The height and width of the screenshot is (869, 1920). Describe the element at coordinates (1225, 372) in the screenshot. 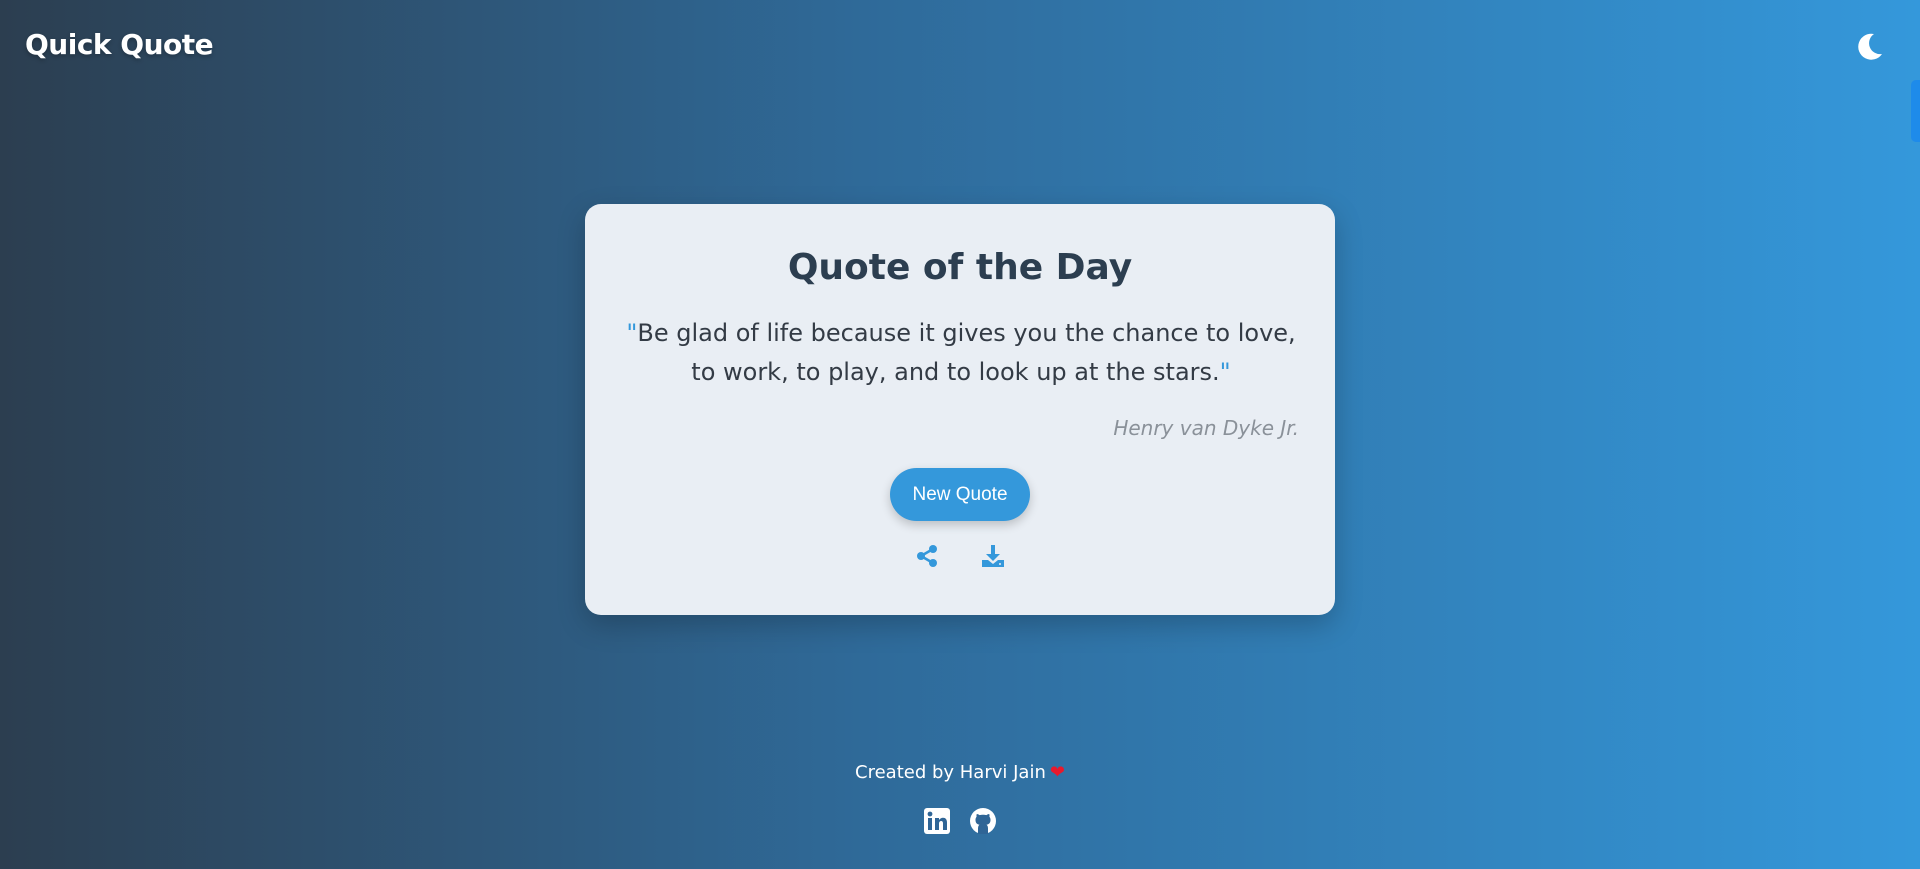

I see `close-quote-mark: "` at that location.